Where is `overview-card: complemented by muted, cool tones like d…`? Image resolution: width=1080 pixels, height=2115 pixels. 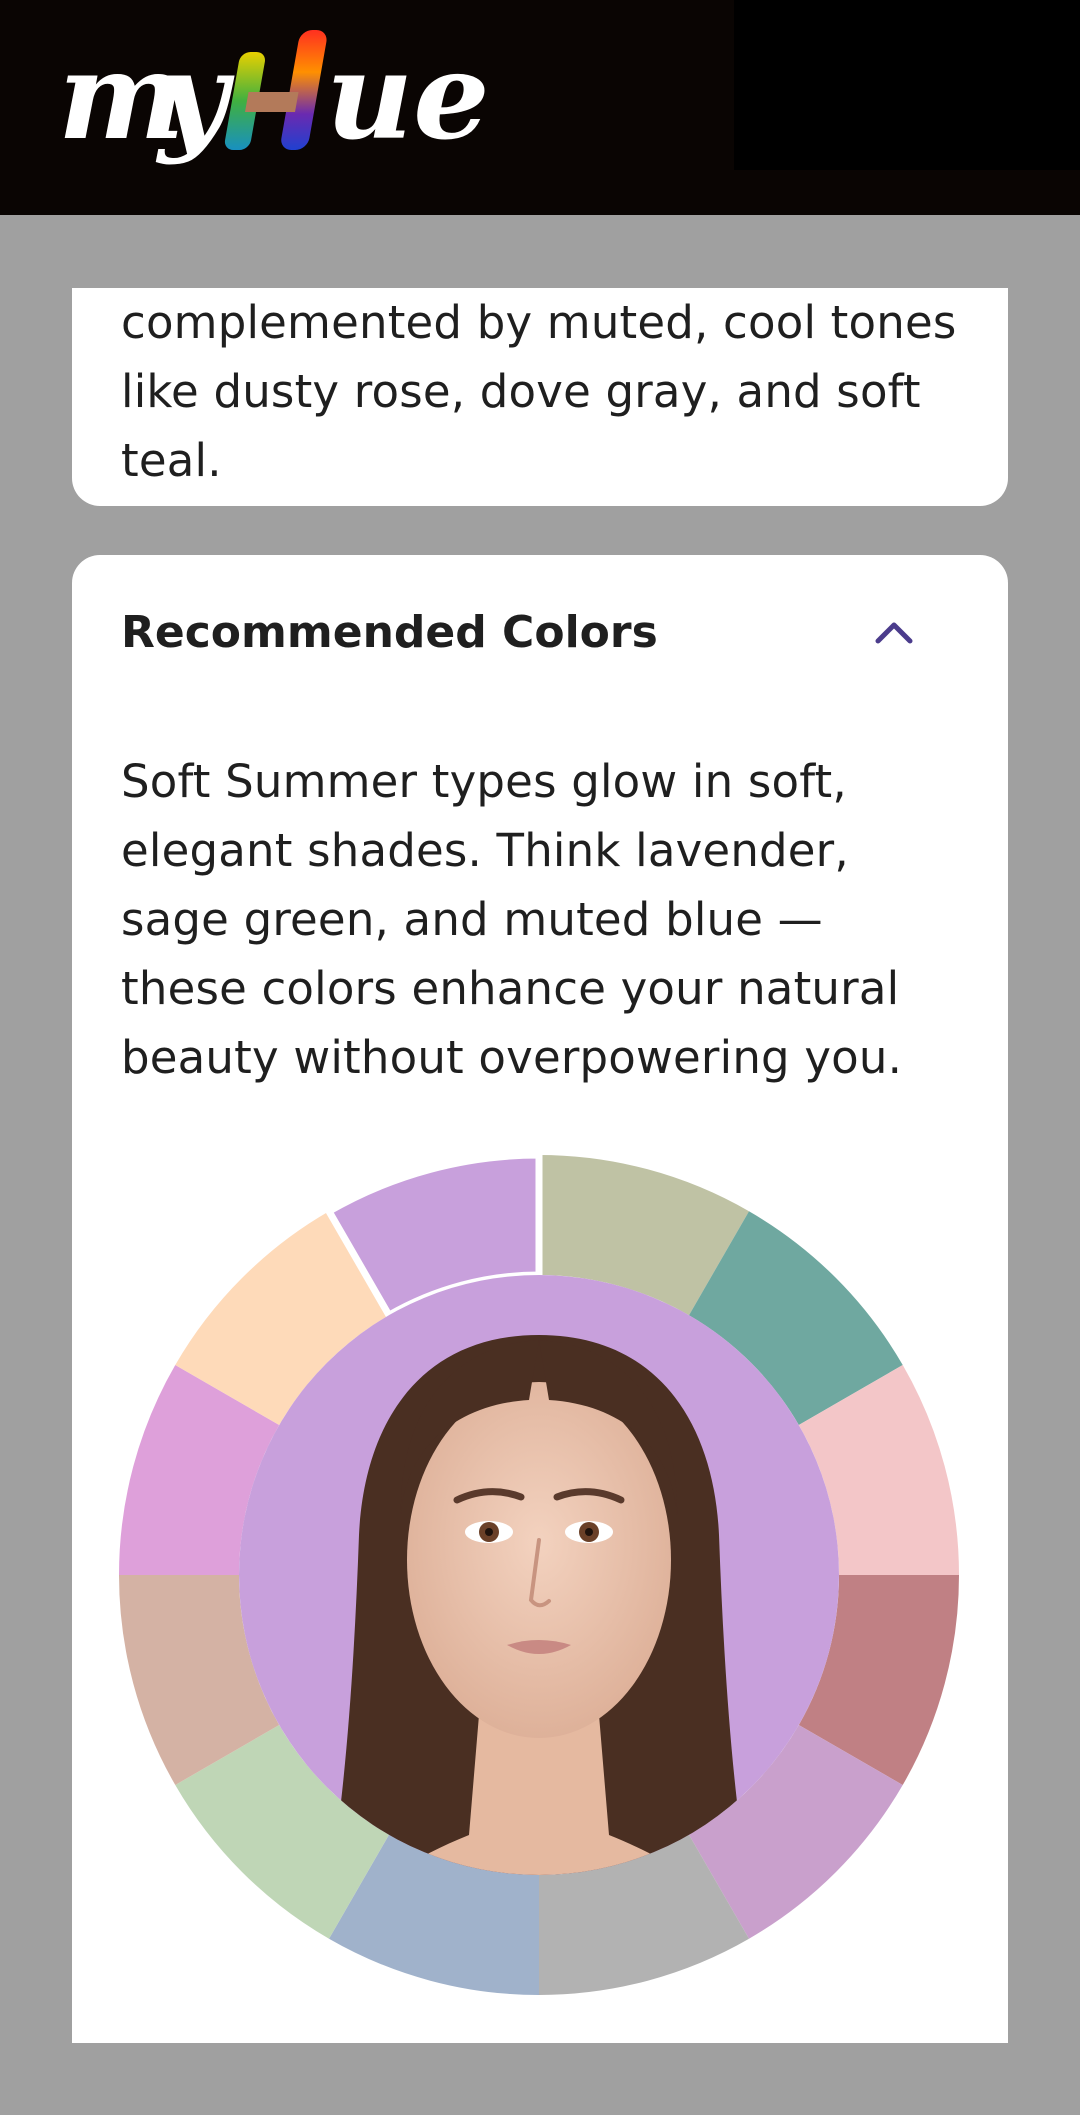
overview-card: complemented by muted, cool tones like d… is located at coordinates (540, 397).